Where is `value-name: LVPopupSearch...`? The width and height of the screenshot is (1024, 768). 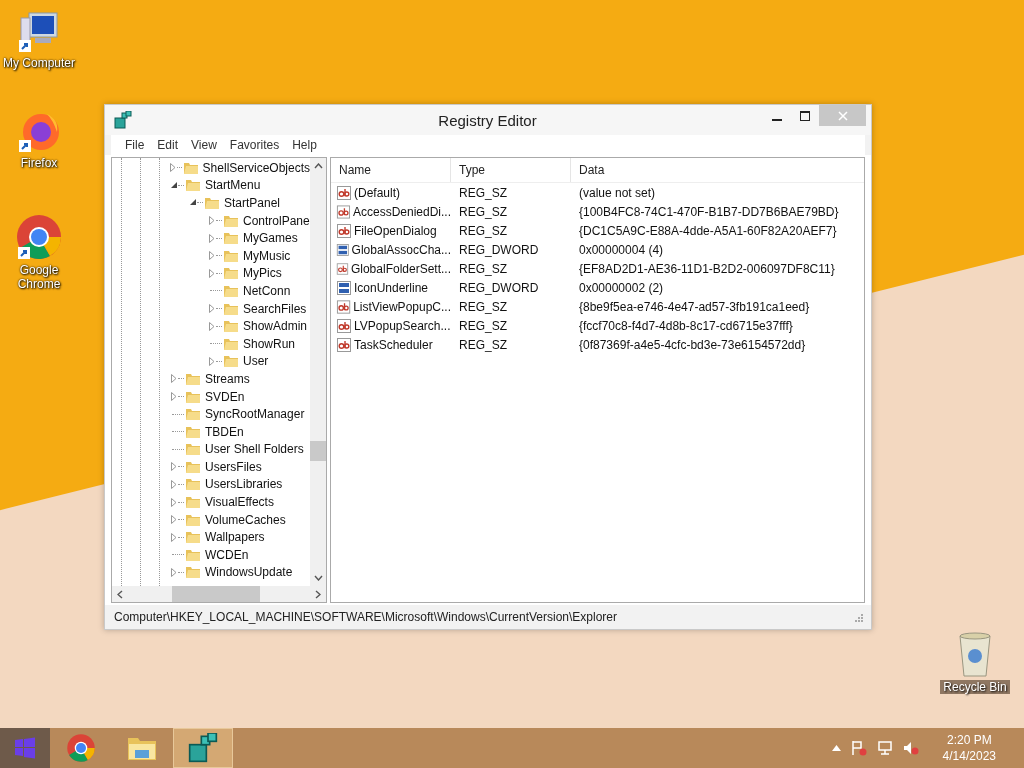 value-name: LVPopupSearch... is located at coordinates (402, 325).